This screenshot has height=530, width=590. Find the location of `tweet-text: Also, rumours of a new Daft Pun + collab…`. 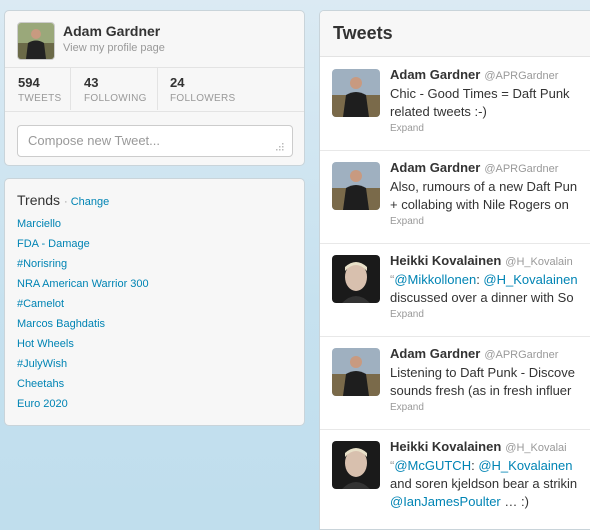

tweet-text: Also, rumours of a new Daft Pun + collab… is located at coordinates (490, 196).